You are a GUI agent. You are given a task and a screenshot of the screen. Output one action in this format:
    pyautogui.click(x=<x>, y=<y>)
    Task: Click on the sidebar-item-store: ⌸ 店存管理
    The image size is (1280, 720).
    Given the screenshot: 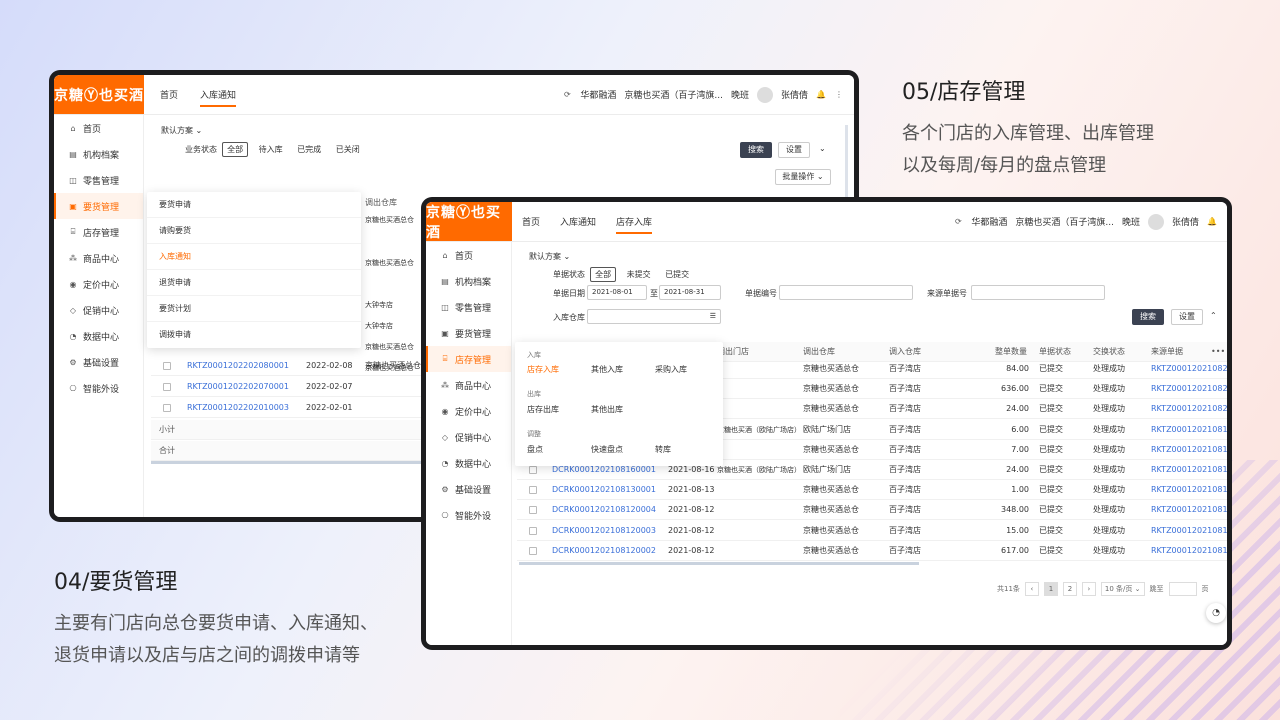 What is the action you would take?
    pyautogui.click(x=468, y=359)
    